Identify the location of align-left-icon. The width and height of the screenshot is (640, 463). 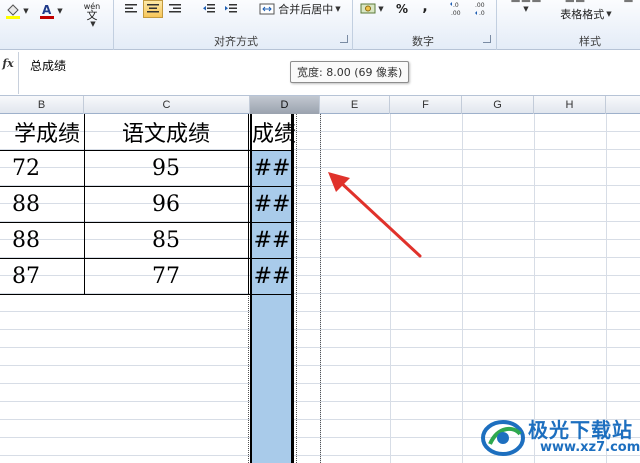
(131, 8).